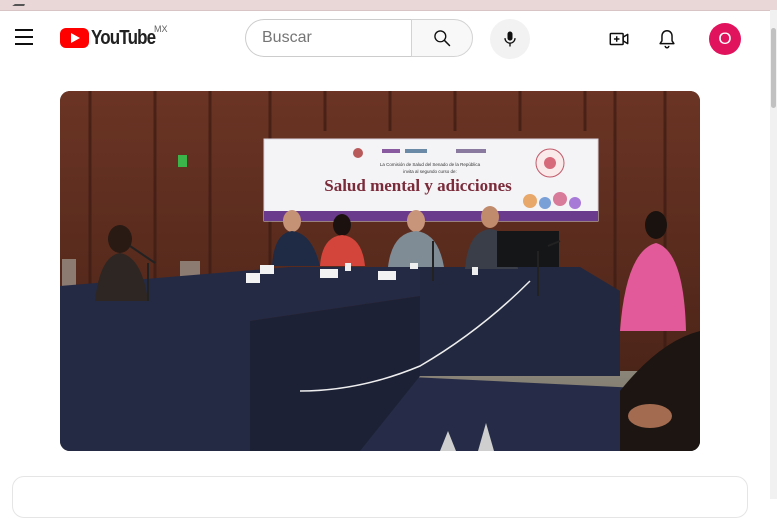  Describe the element at coordinates (388, 5) in the screenshot. I see `browser-top-strip` at that location.